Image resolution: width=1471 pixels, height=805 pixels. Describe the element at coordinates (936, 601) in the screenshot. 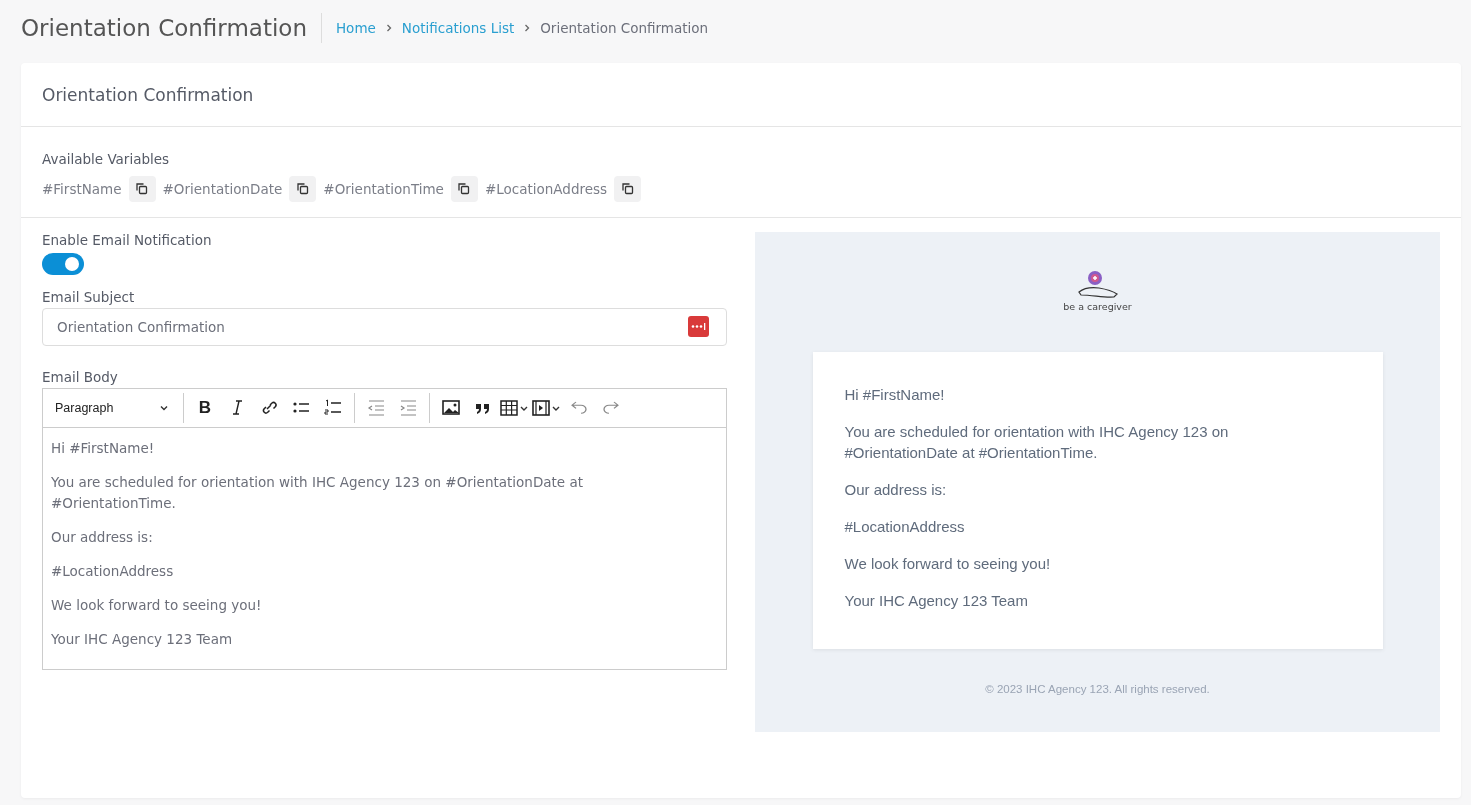

I see `email-paragraph: Your IHC Agency 123 Team` at that location.